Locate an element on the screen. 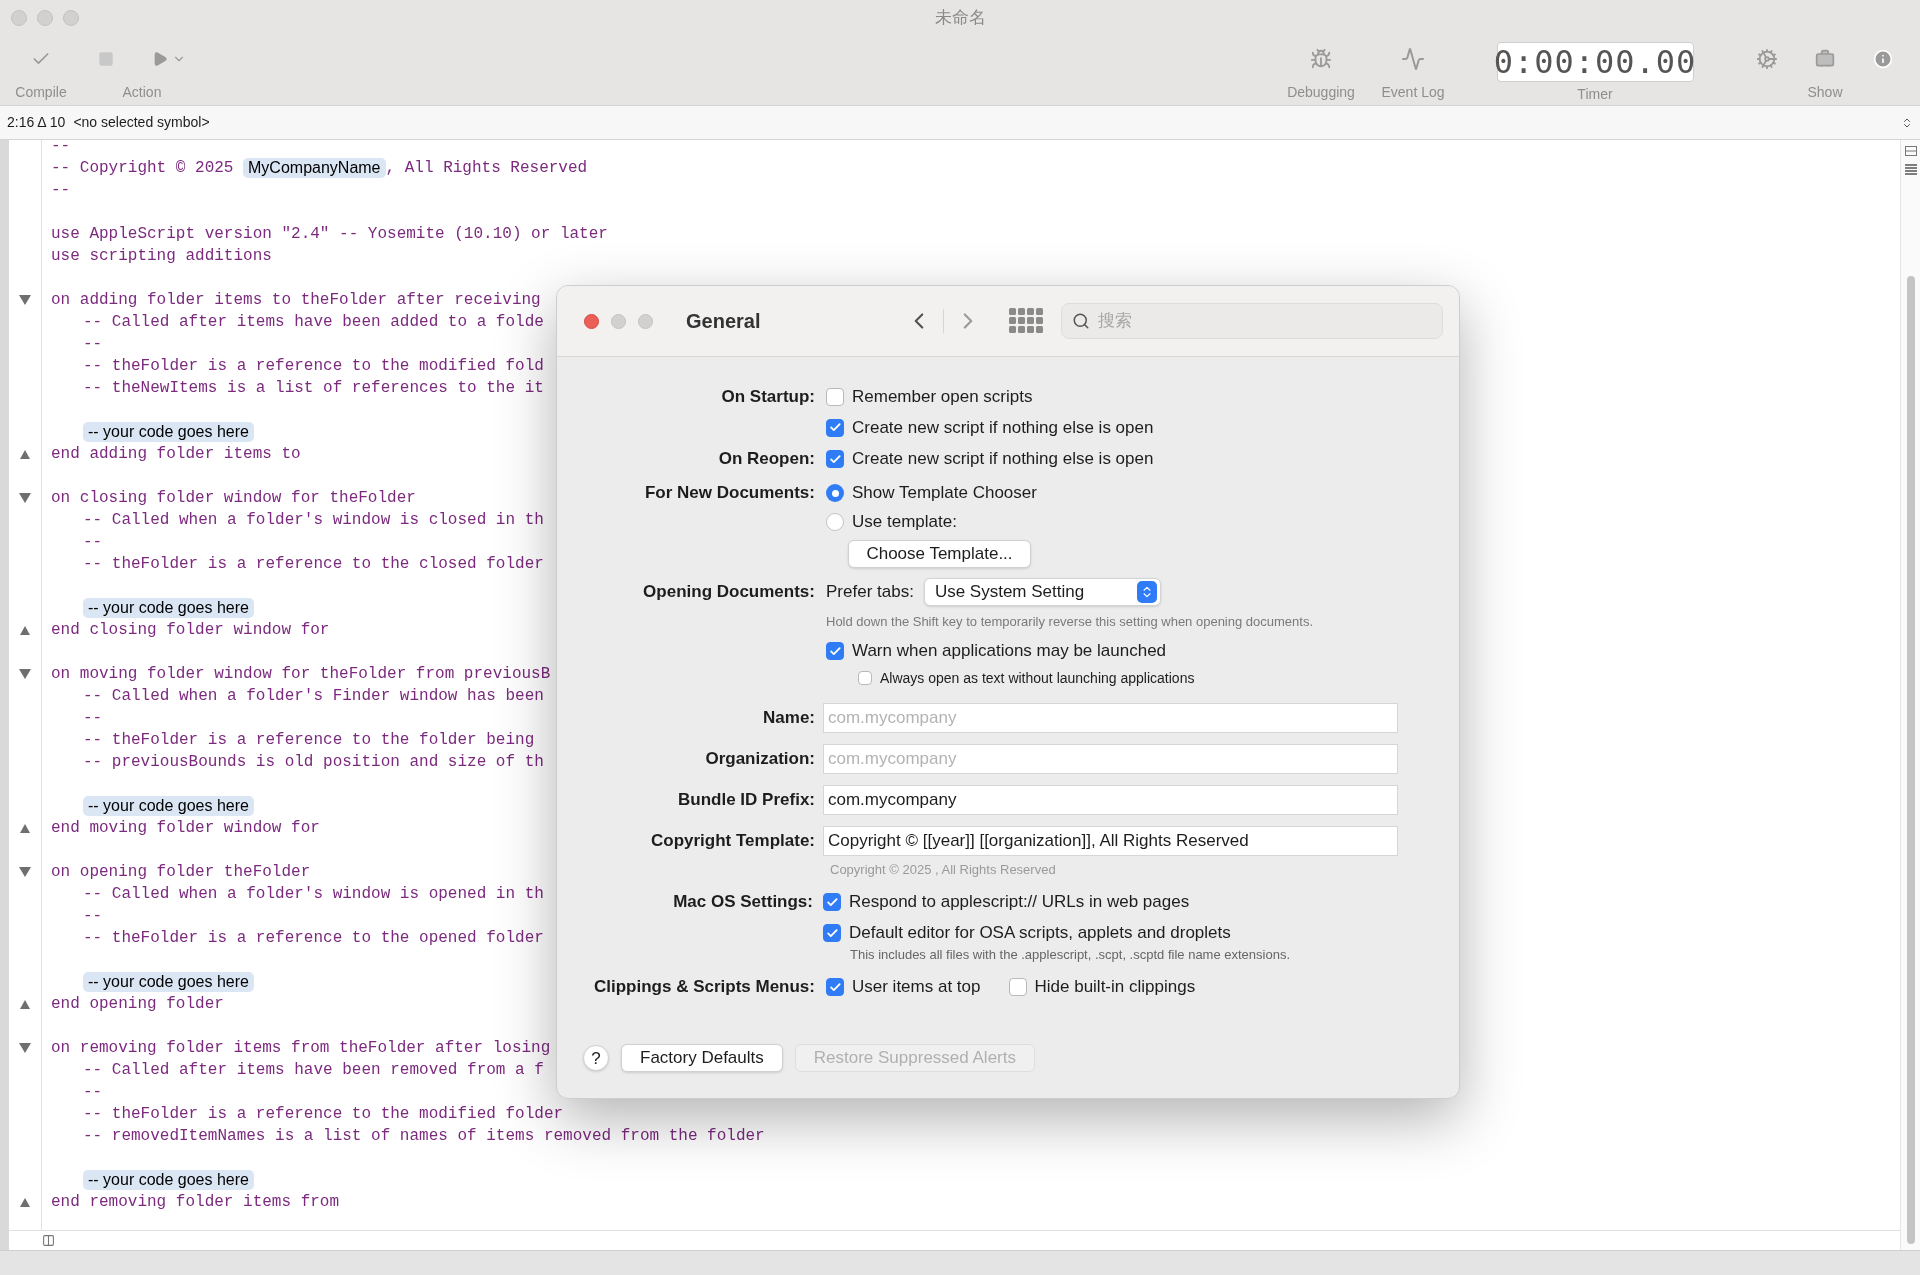 This screenshot has width=1920, height=1275. code-text: on adding folder items to theFolder after receiving is located at coordinates (296, 300).